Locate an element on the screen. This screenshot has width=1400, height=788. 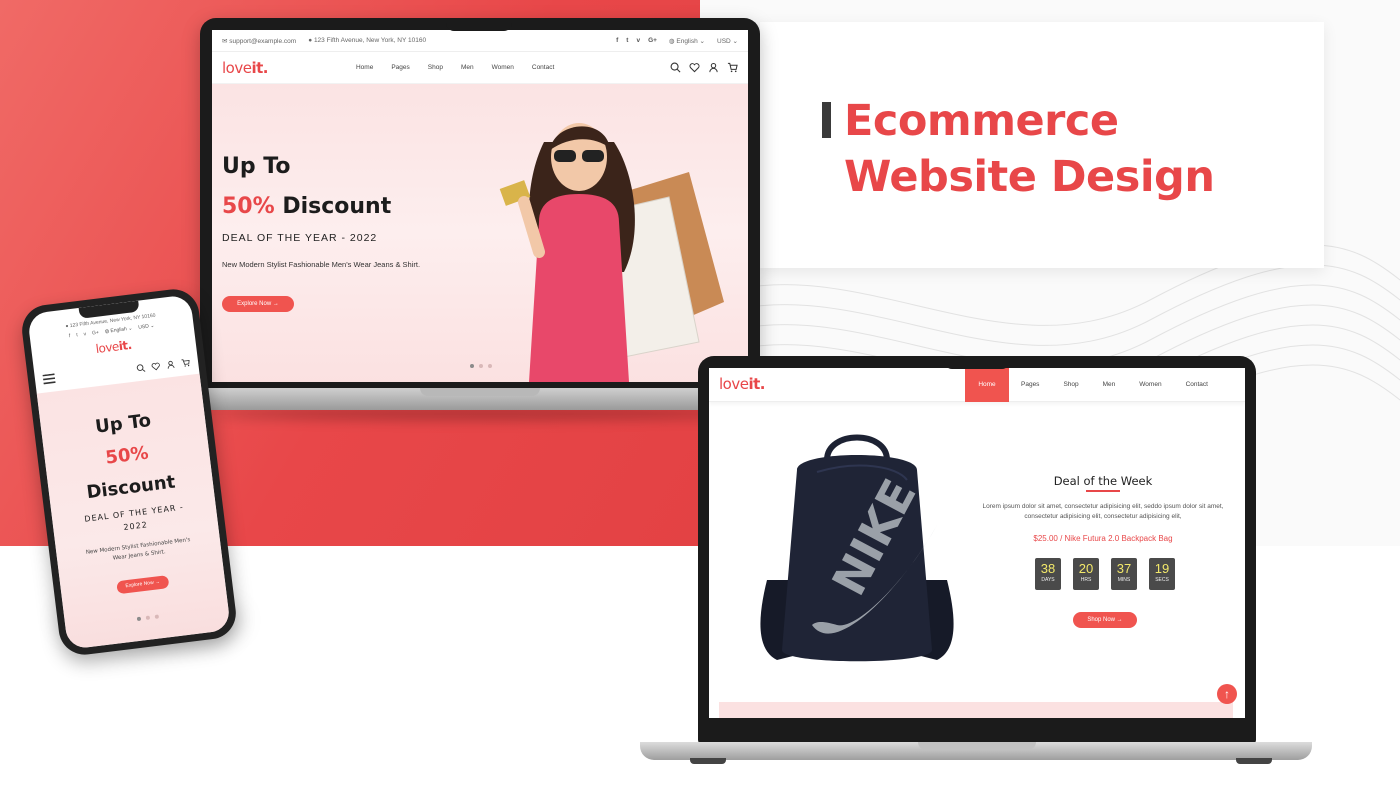
email-text: support@example.com is located at coordinates (263, 41).